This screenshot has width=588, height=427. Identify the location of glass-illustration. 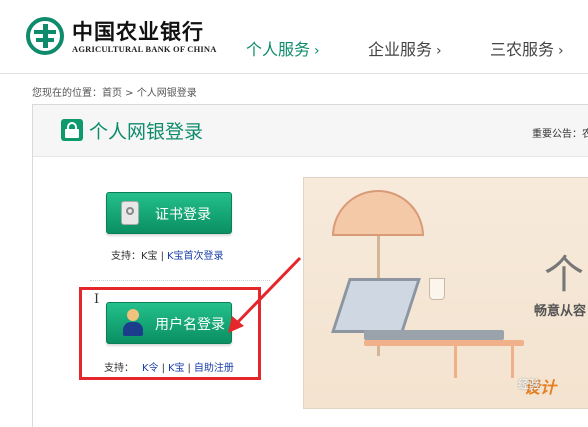
(437, 289).